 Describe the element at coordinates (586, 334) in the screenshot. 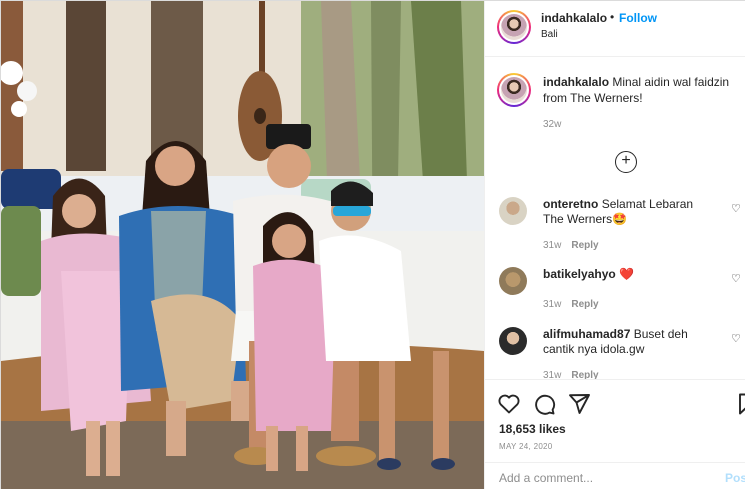

I see `commenter-username: alifmuhamad87` at that location.